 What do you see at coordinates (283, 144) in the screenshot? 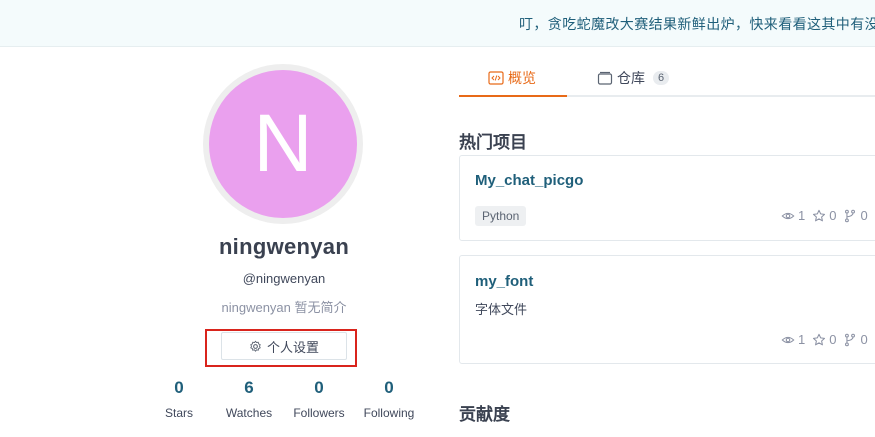
I see `avatar: N` at bounding box center [283, 144].